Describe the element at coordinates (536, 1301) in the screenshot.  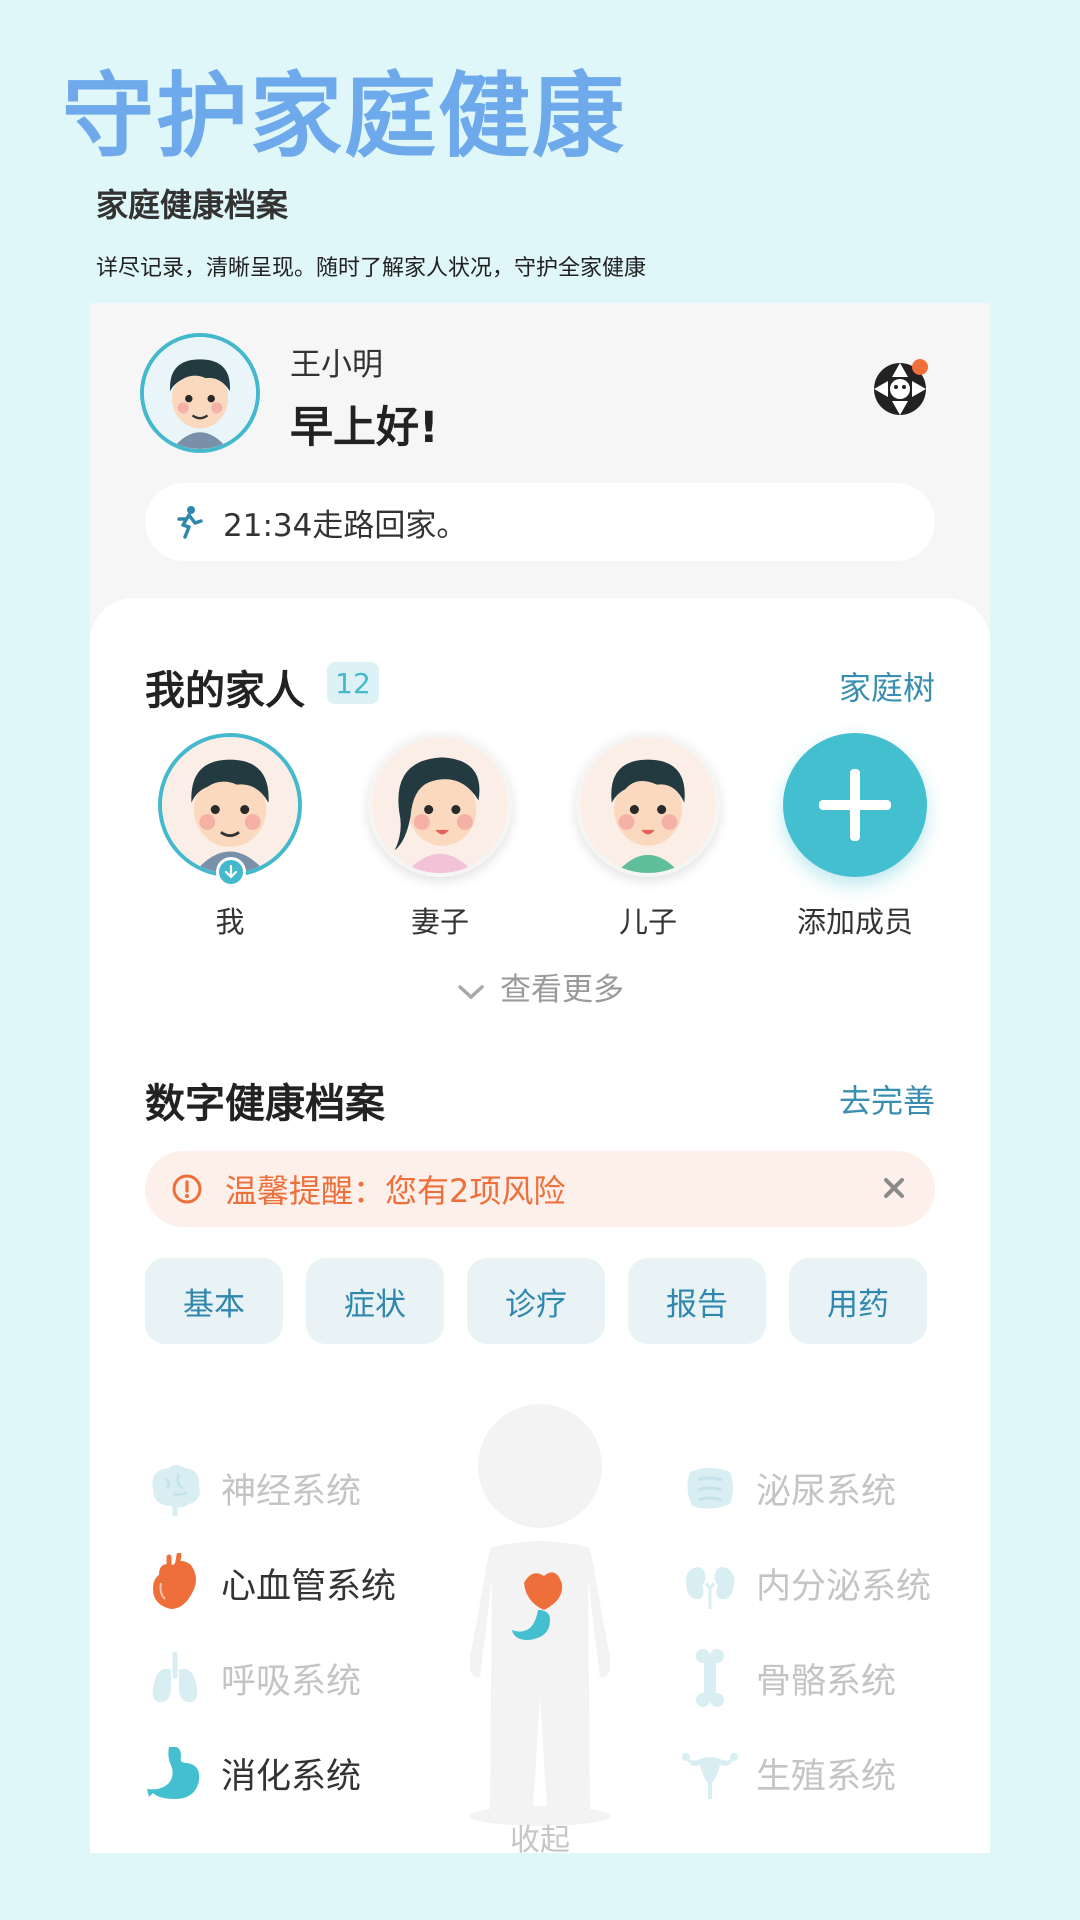
I see `tab-diagnosis: 诊疗` at that location.